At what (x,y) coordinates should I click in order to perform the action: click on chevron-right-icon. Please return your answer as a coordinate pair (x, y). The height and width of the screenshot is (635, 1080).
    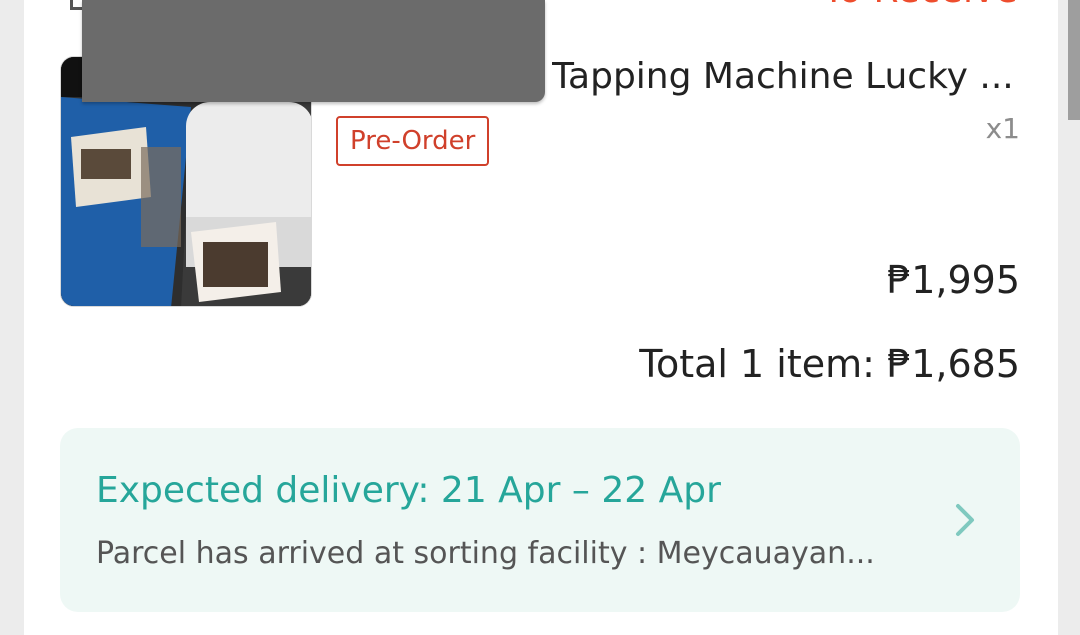
    Looking at the image, I should click on (965, 520).